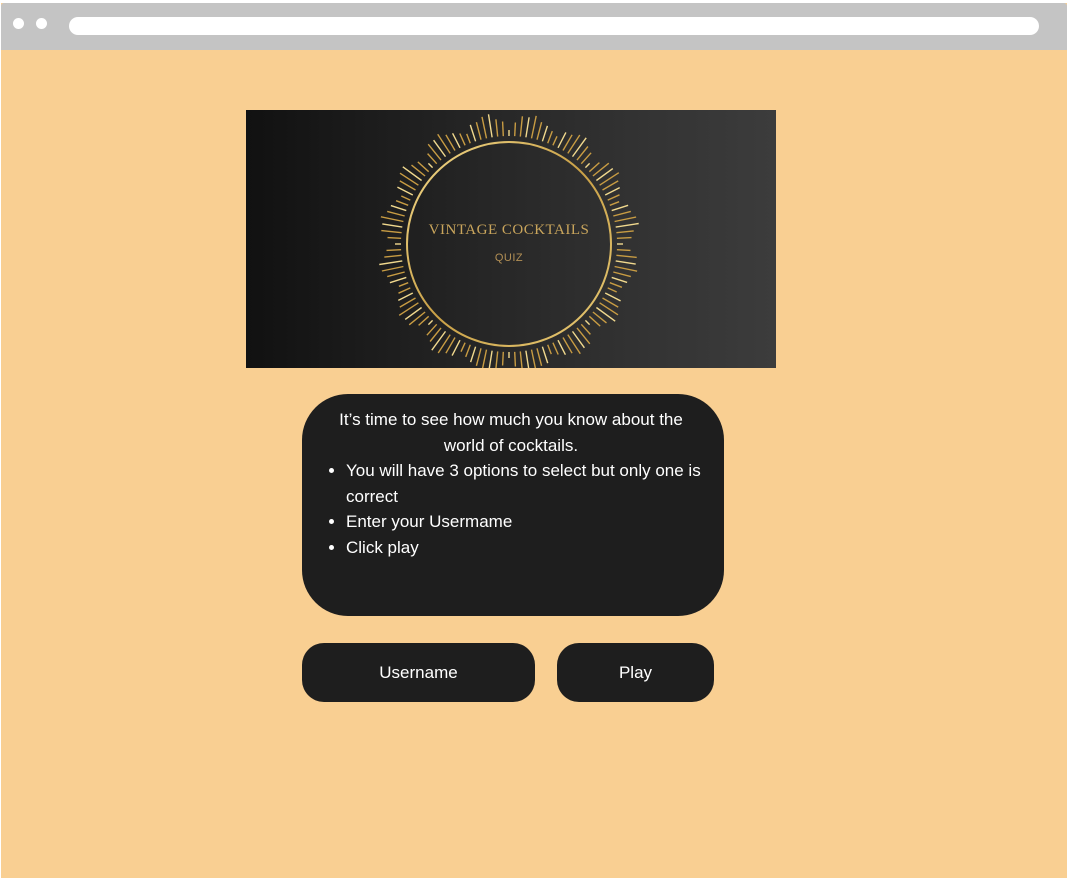 The width and height of the screenshot is (1067, 878). I want to click on rule-item: Click play, so click(532, 548).